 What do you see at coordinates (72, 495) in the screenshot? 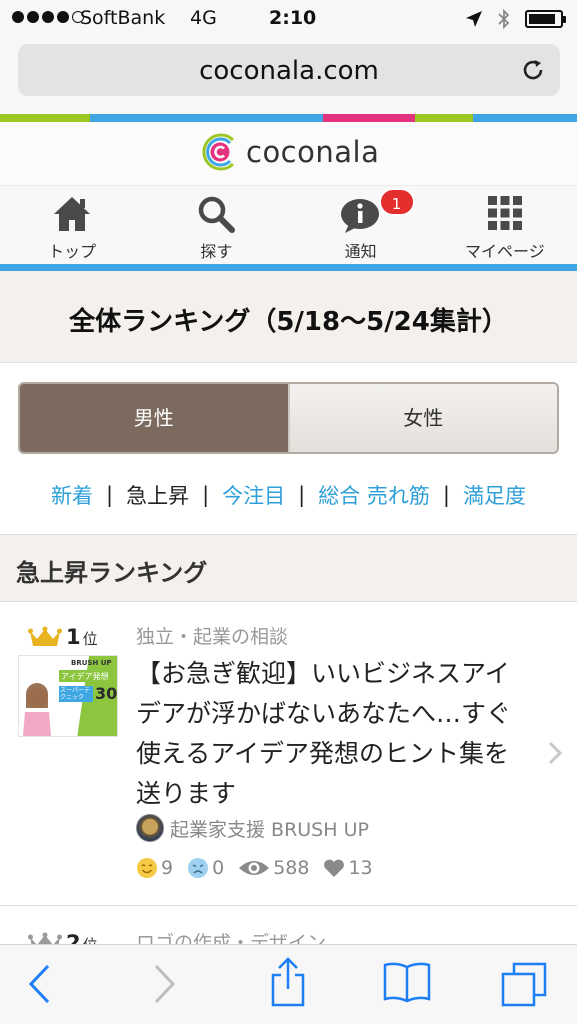
I see `filter-new: 新着` at bounding box center [72, 495].